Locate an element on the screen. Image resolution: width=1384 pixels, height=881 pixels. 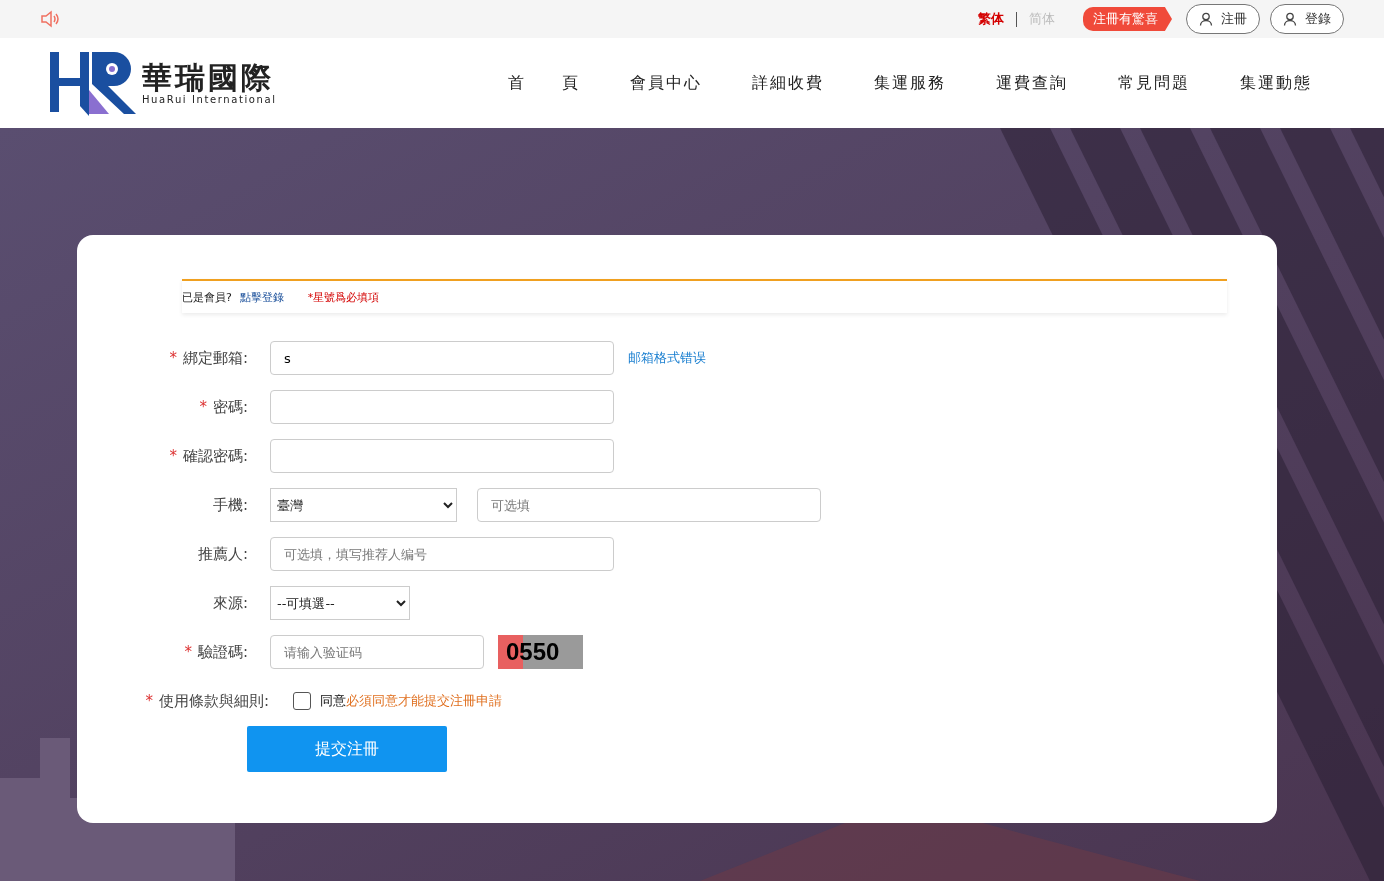
field-label: 密碼: is located at coordinates (230, 406).